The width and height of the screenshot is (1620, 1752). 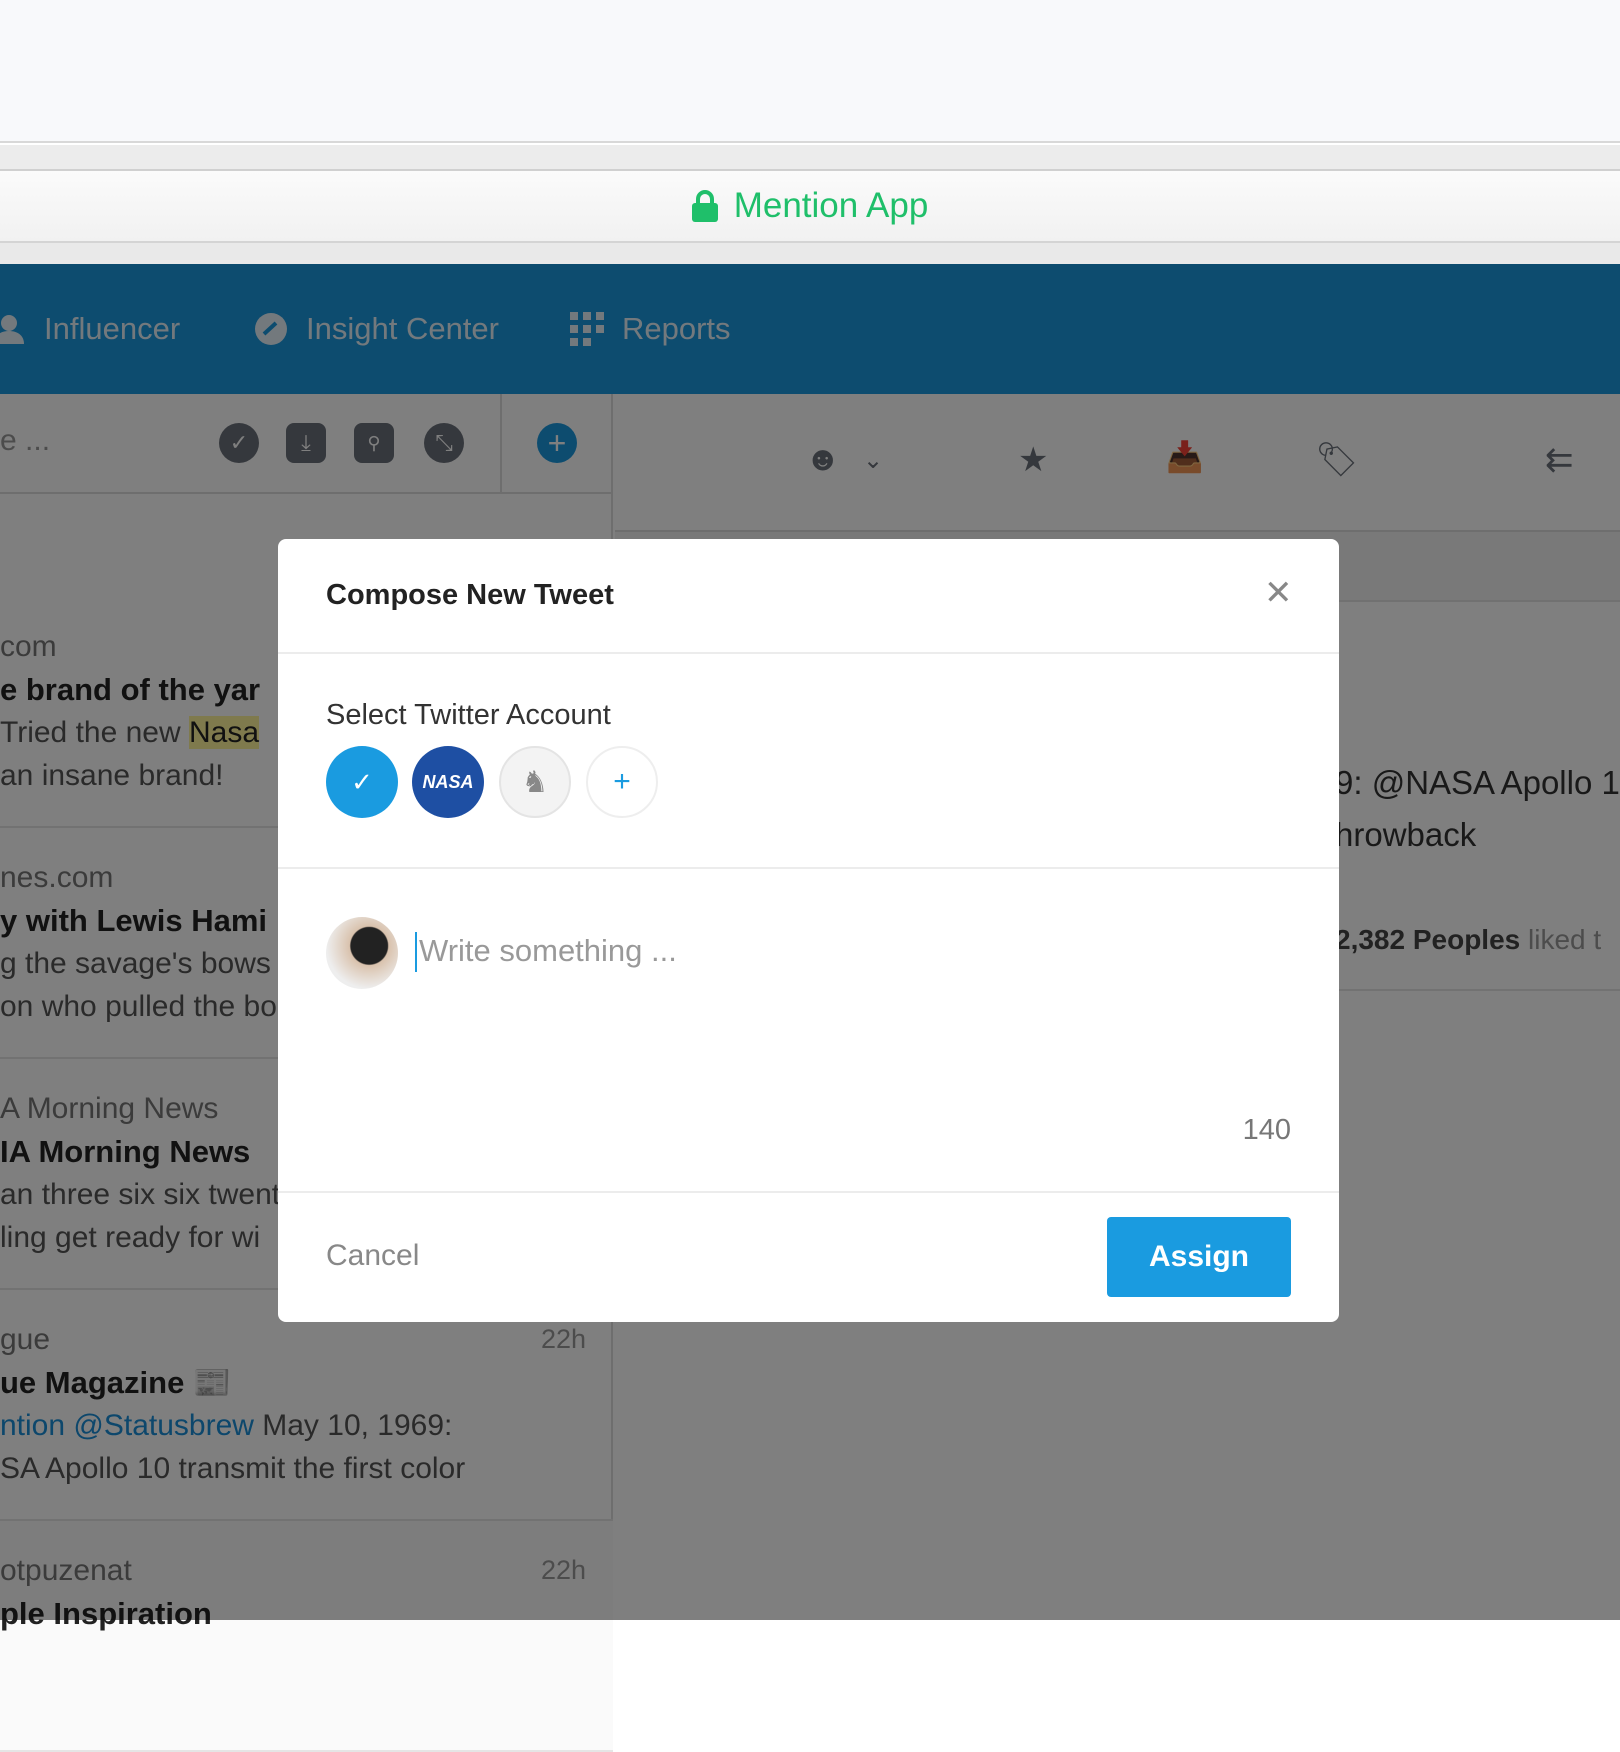 I want to click on select-account-label: Select Twitter Account, so click(x=468, y=715).